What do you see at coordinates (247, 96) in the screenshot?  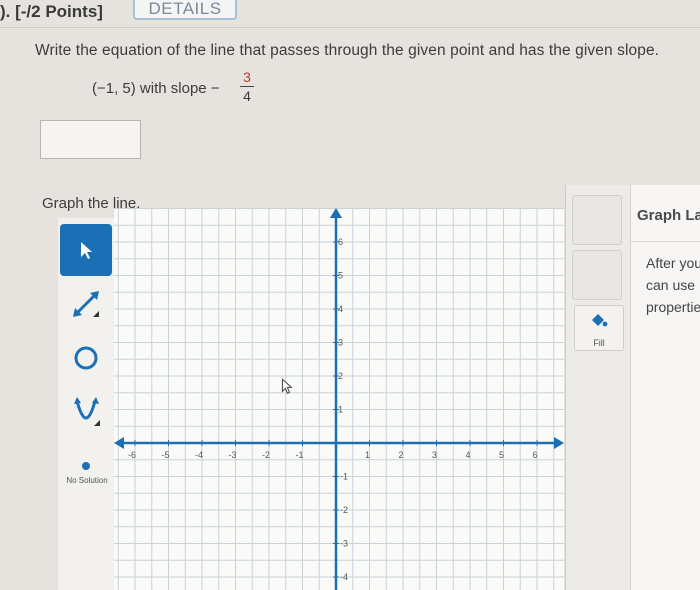 I see `slope-denominator: 4` at bounding box center [247, 96].